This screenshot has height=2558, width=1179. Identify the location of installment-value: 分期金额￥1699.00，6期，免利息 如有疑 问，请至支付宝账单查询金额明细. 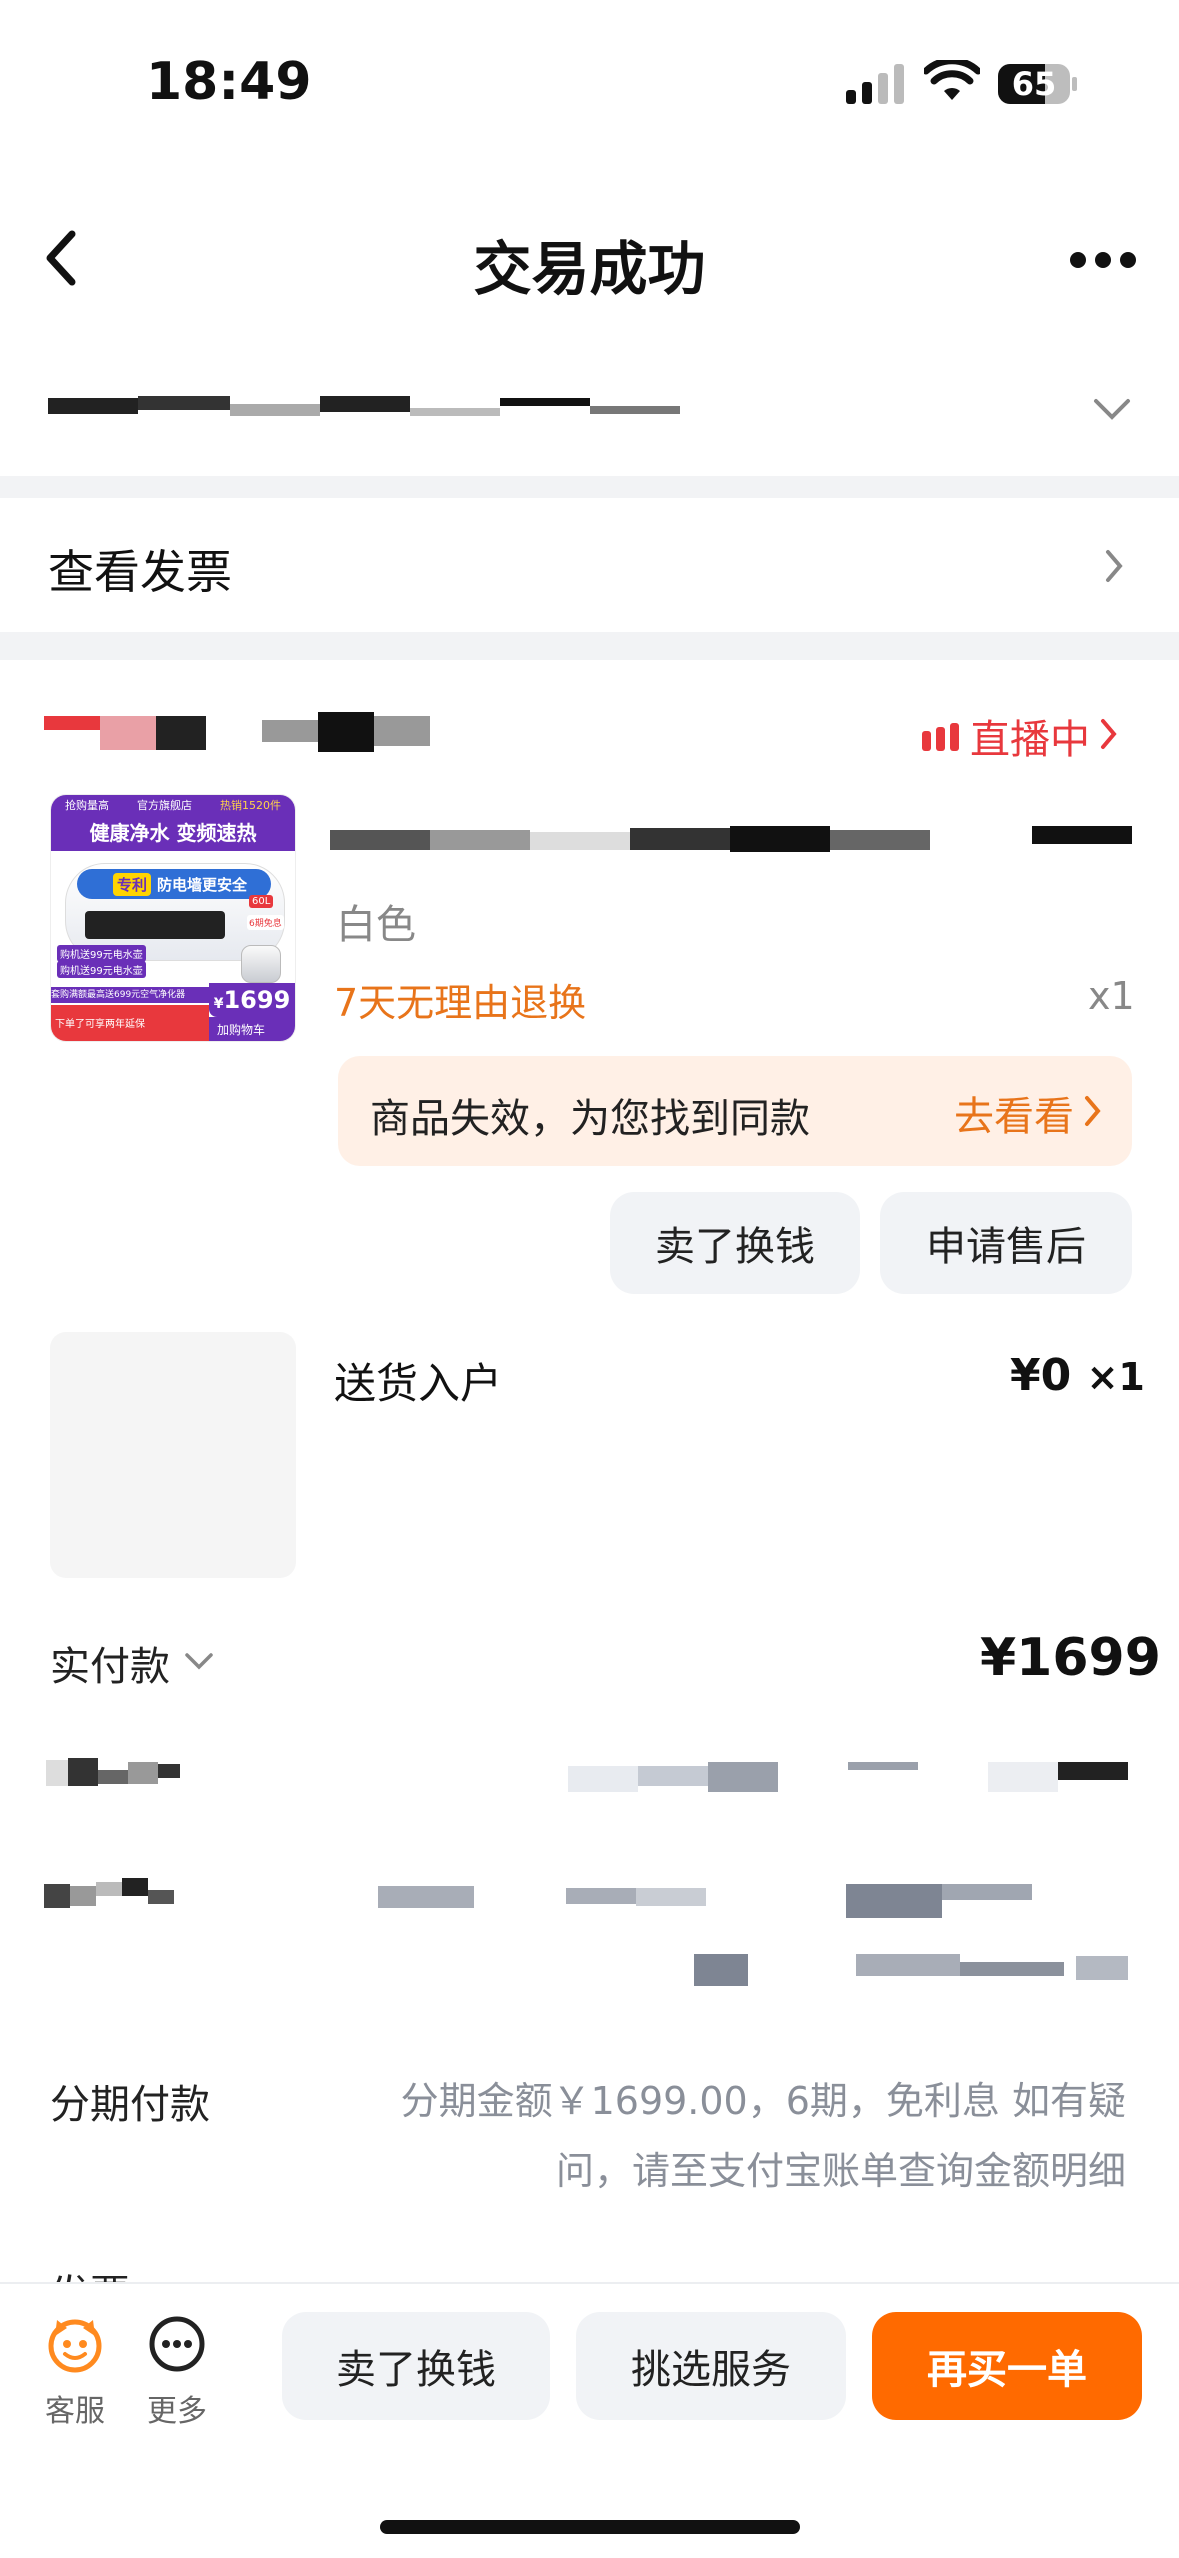
(713, 2136).